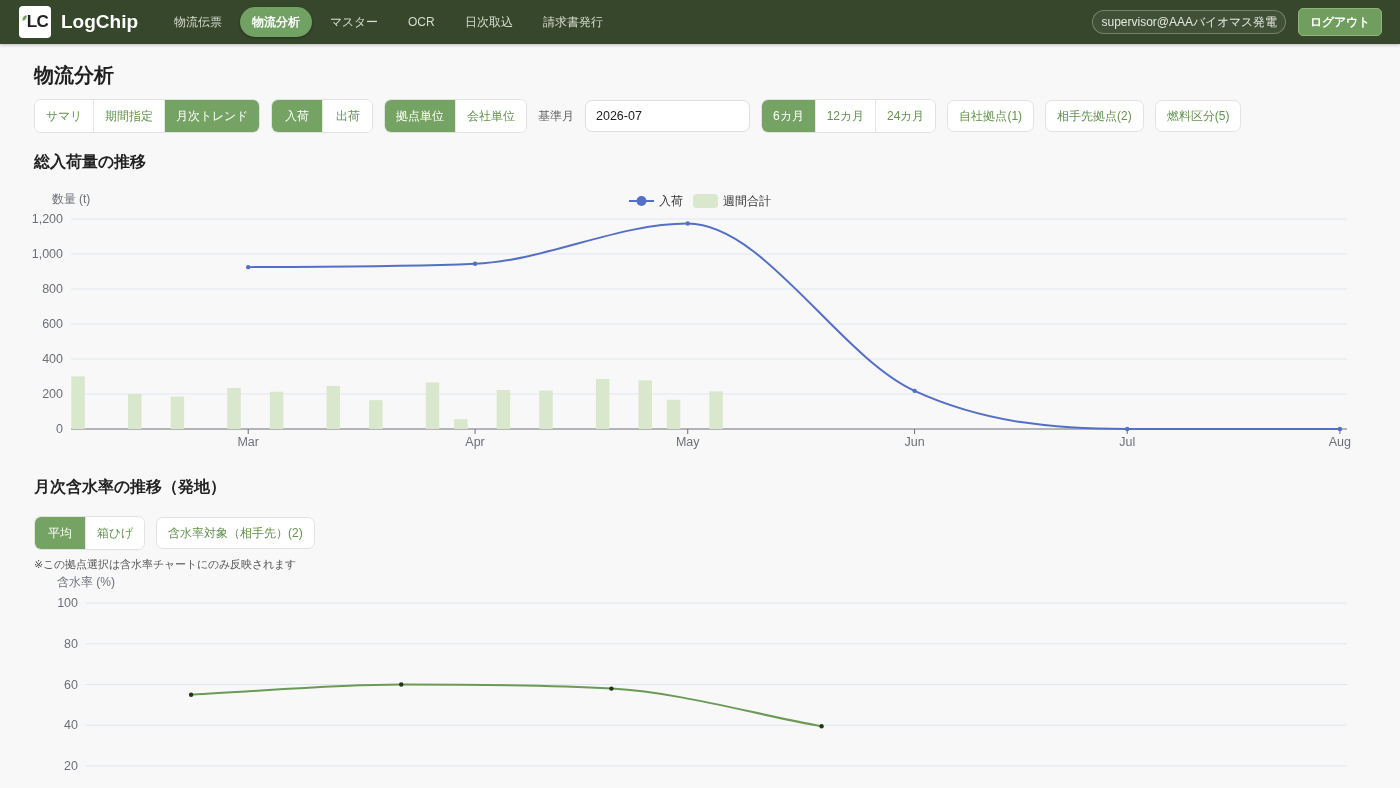 This screenshot has height=788, width=1400. I want to click on segment-button: 入荷, so click(297, 116).